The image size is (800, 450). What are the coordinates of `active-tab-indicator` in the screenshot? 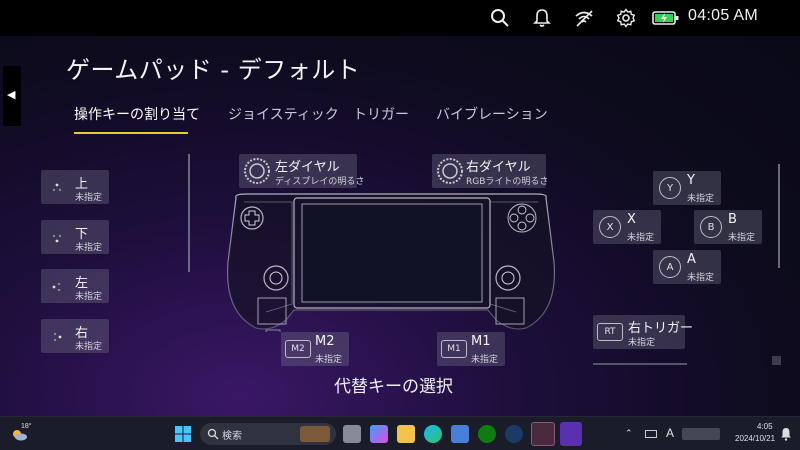 It's located at (131, 133).